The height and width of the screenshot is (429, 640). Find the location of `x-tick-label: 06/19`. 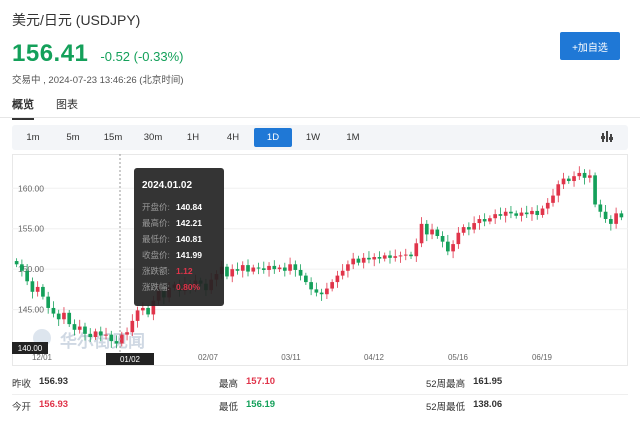

x-tick-label: 06/19 is located at coordinates (542, 357).